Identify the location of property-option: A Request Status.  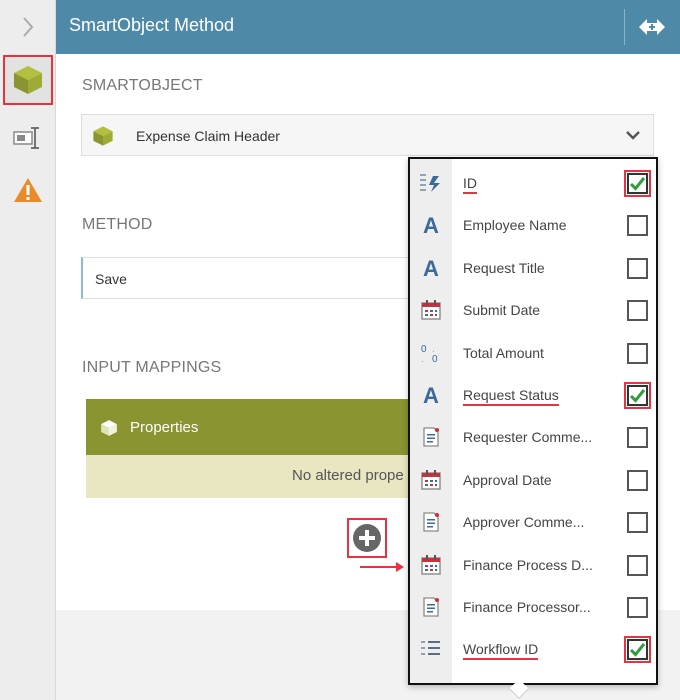
(533, 395).